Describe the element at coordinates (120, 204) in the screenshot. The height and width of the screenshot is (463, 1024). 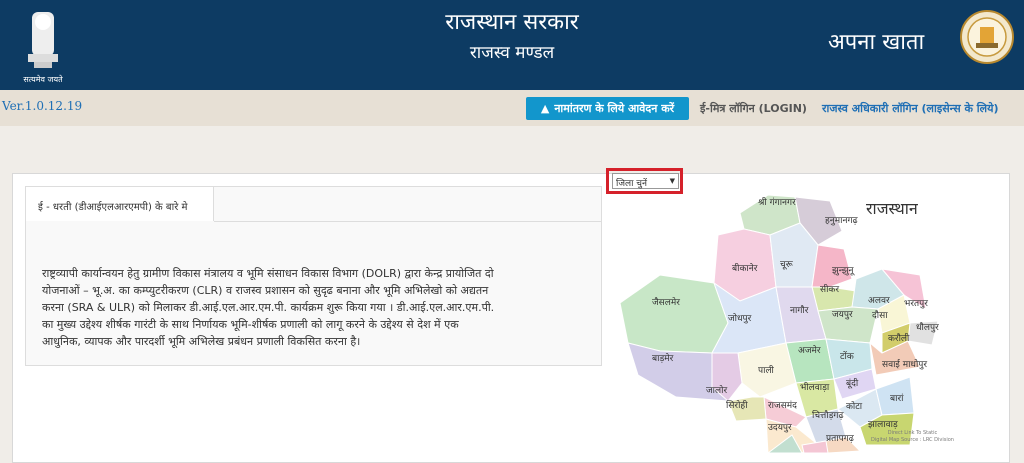
I see `tab-about-edharti: ई - धरती (डीआईएलआरएमपी) के बारे मे` at that location.